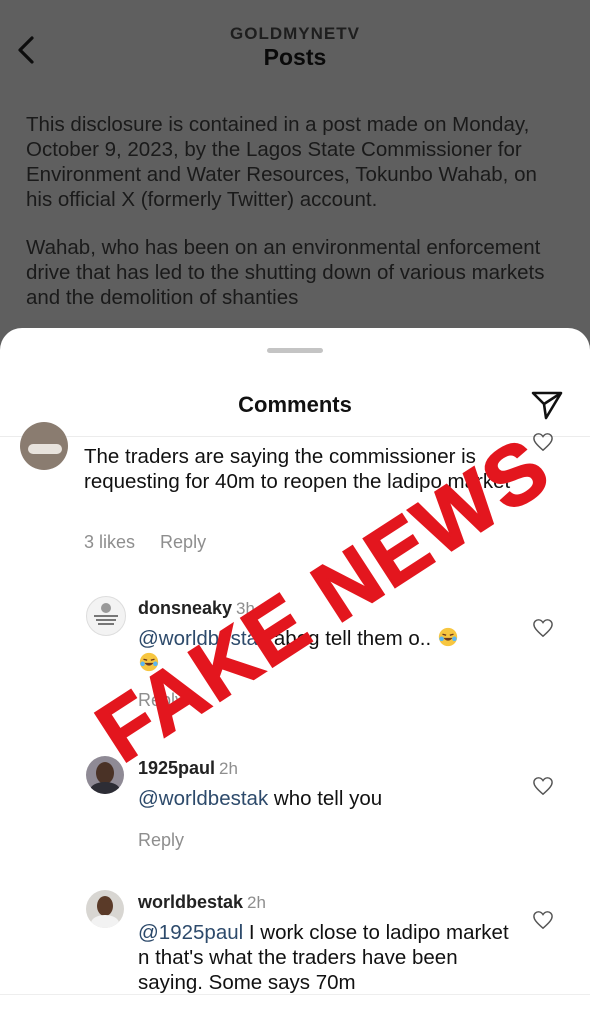 Image resolution: width=590 pixels, height=1023 pixels. Describe the element at coordinates (295, 350) in the screenshot. I see `drag-handle` at that location.